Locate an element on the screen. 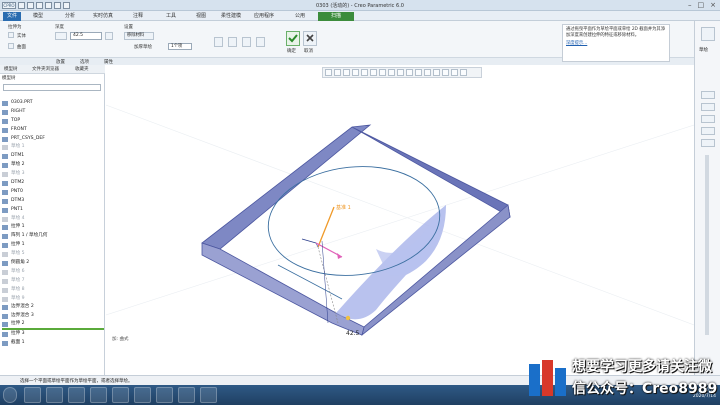  tab-view: 柔性建模 is located at coordinates (231, 16).